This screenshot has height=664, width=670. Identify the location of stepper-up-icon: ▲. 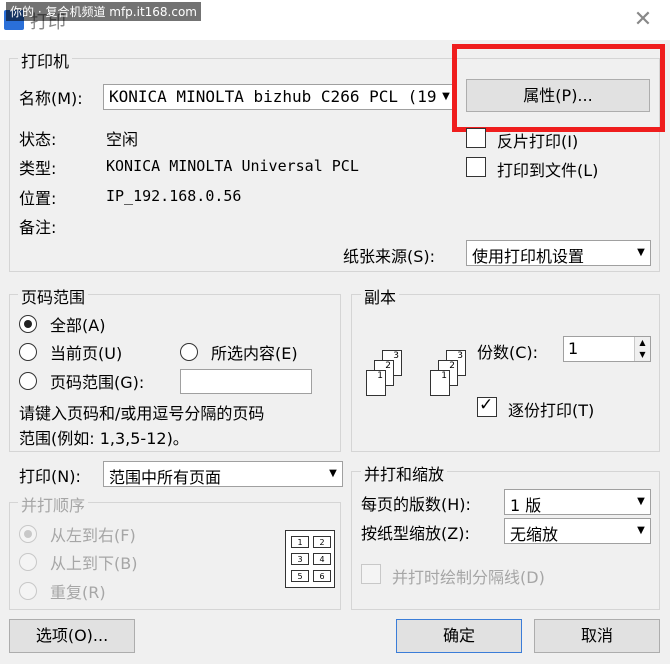
(642, 343).